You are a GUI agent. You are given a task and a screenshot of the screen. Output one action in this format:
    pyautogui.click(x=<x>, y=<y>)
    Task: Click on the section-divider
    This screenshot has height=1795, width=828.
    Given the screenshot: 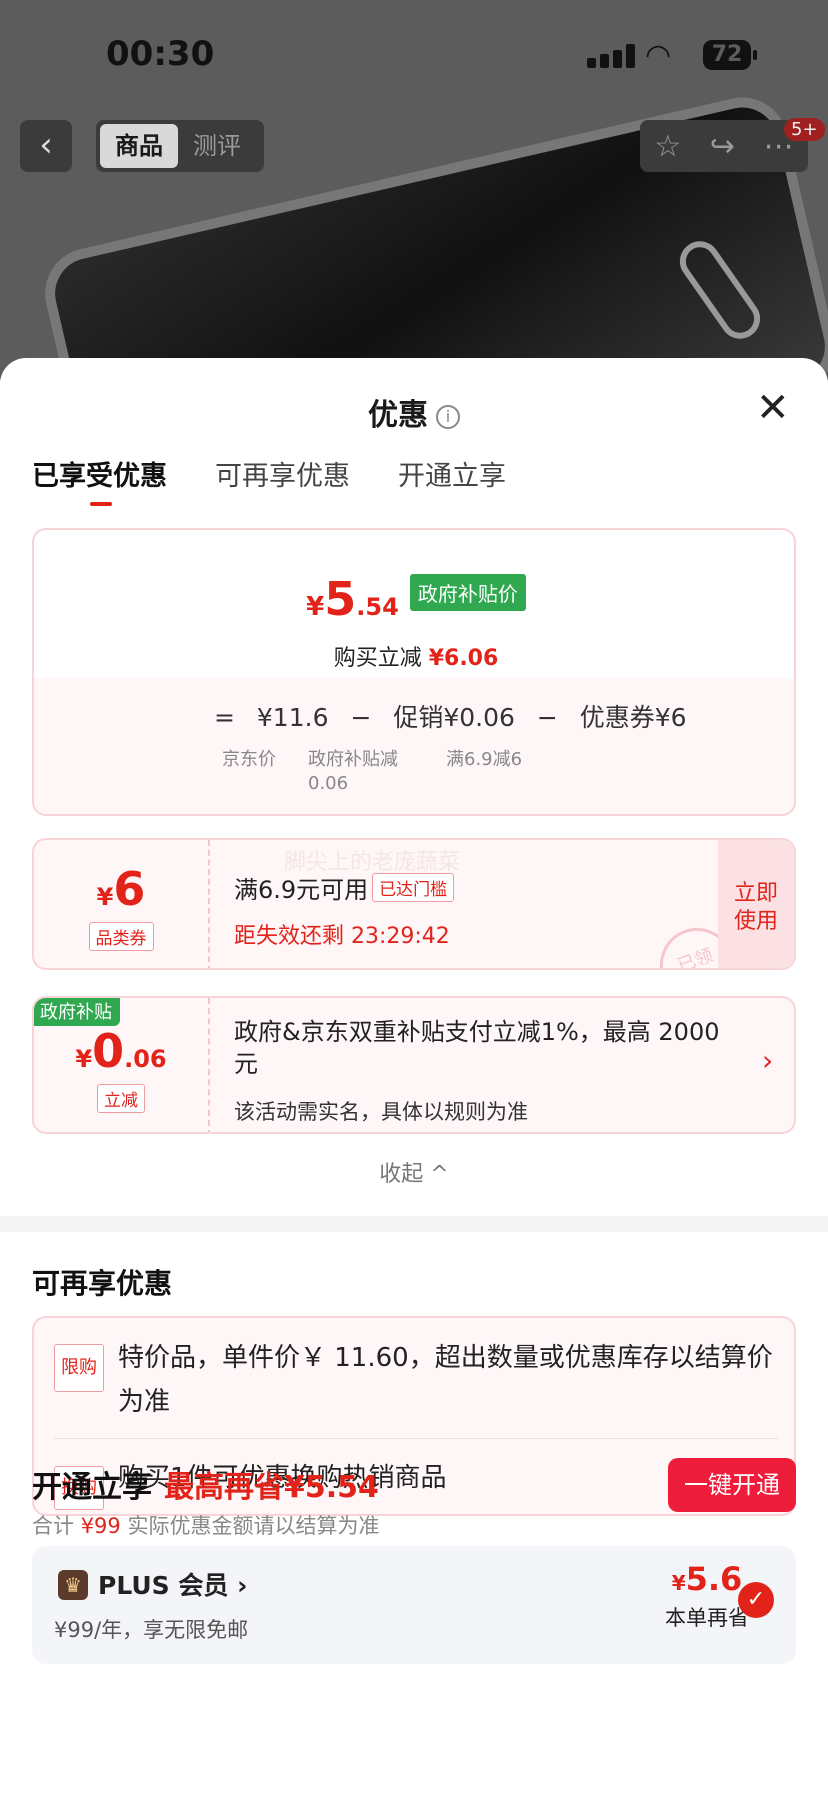 What is the action you would take?
    pyautogui.click(x=414, y=1224)
    